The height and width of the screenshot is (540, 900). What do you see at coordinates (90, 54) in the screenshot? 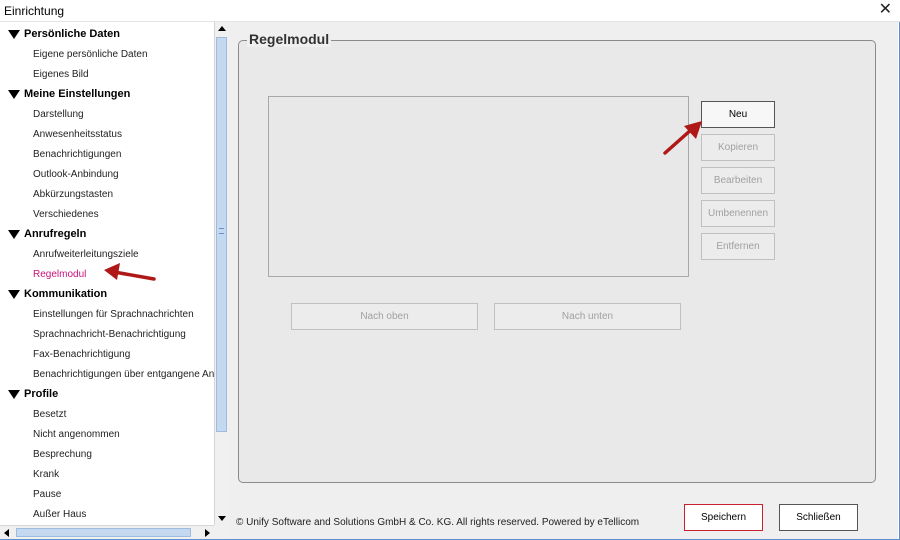
I see `tree-item-label: Eigene persönliche Daten` at bounding box center [90, 54].